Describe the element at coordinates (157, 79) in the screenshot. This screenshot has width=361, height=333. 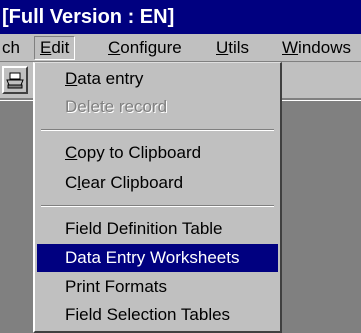
I see `menu-item-data-entry: Data entry` at that location.